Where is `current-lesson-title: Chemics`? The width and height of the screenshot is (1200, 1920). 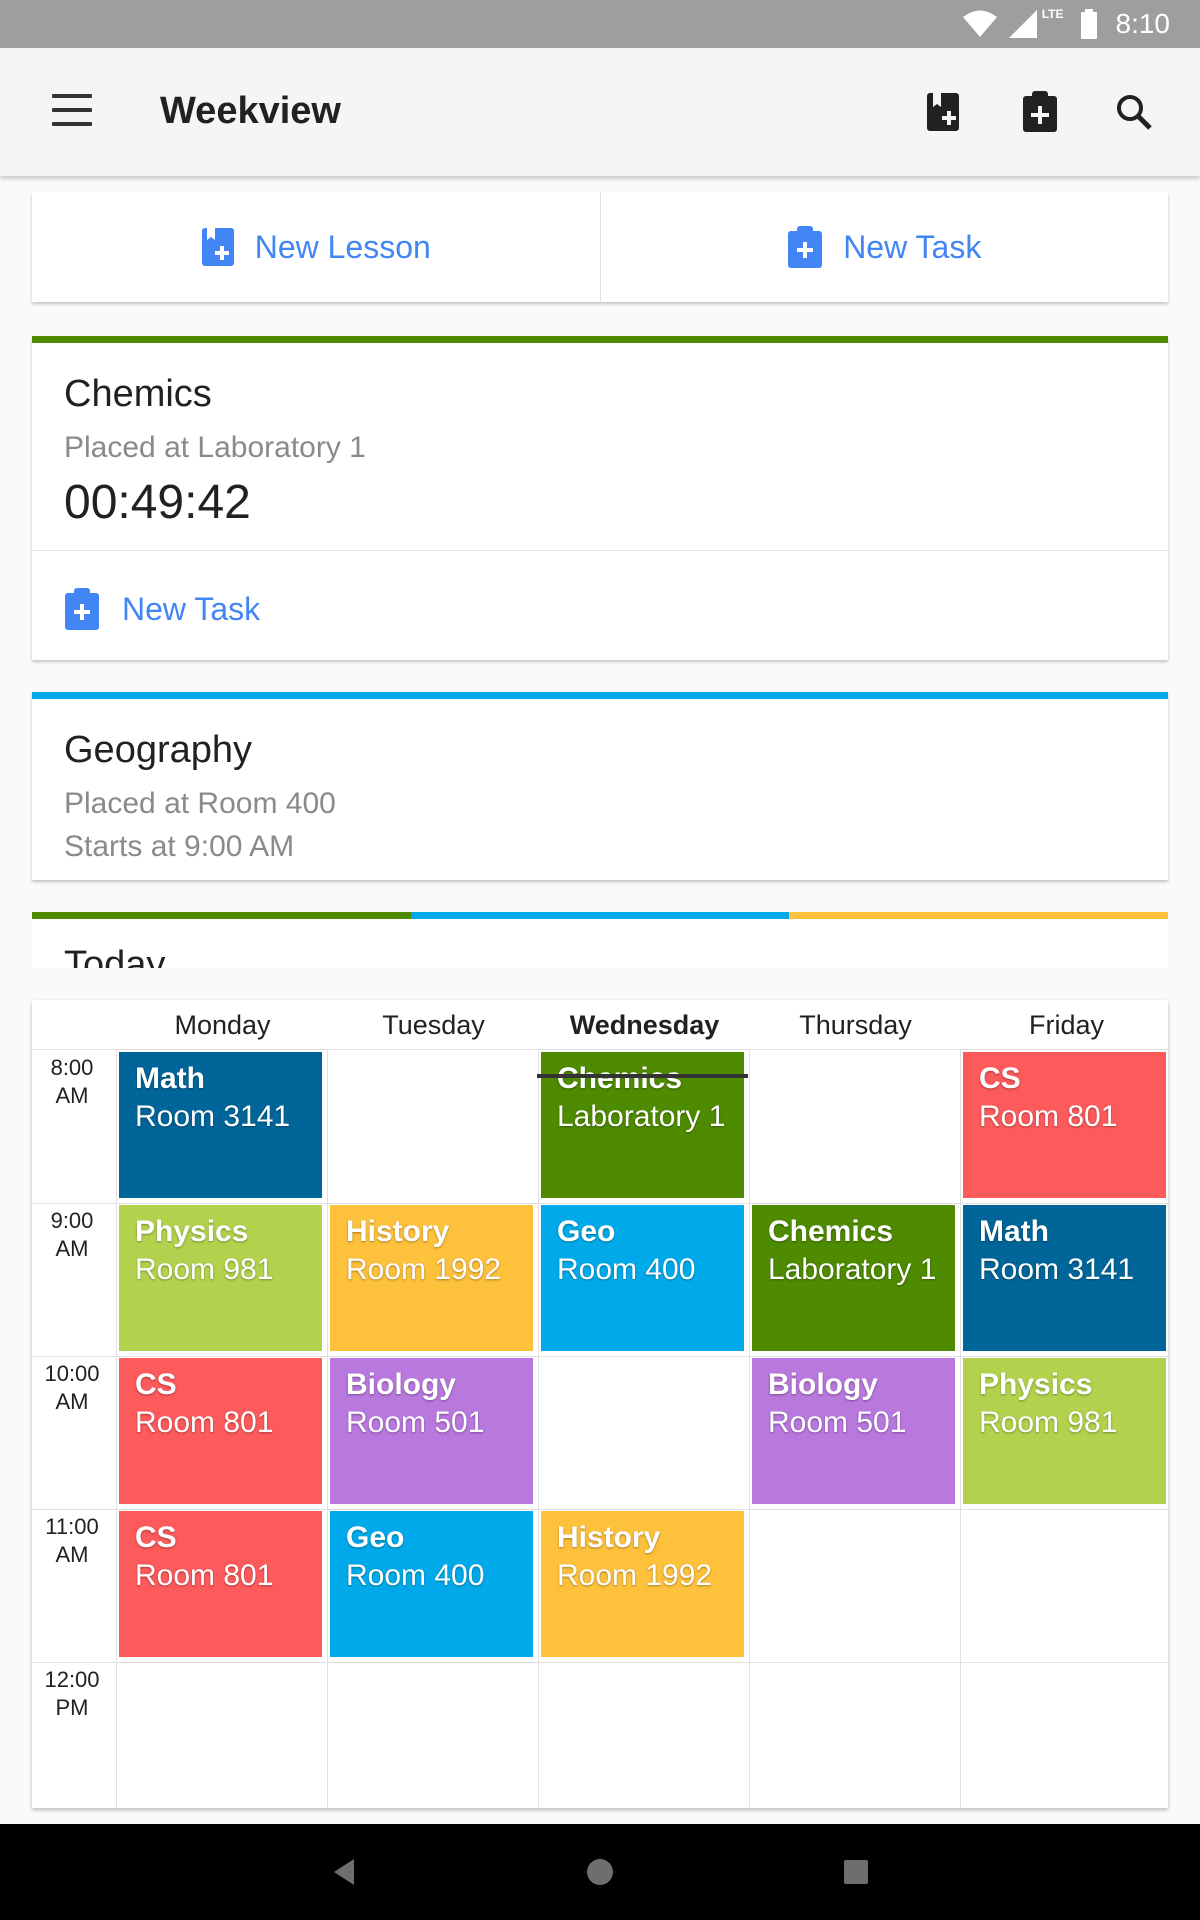
current-lesson-title: Chemics is located at coordinates (138, 394).